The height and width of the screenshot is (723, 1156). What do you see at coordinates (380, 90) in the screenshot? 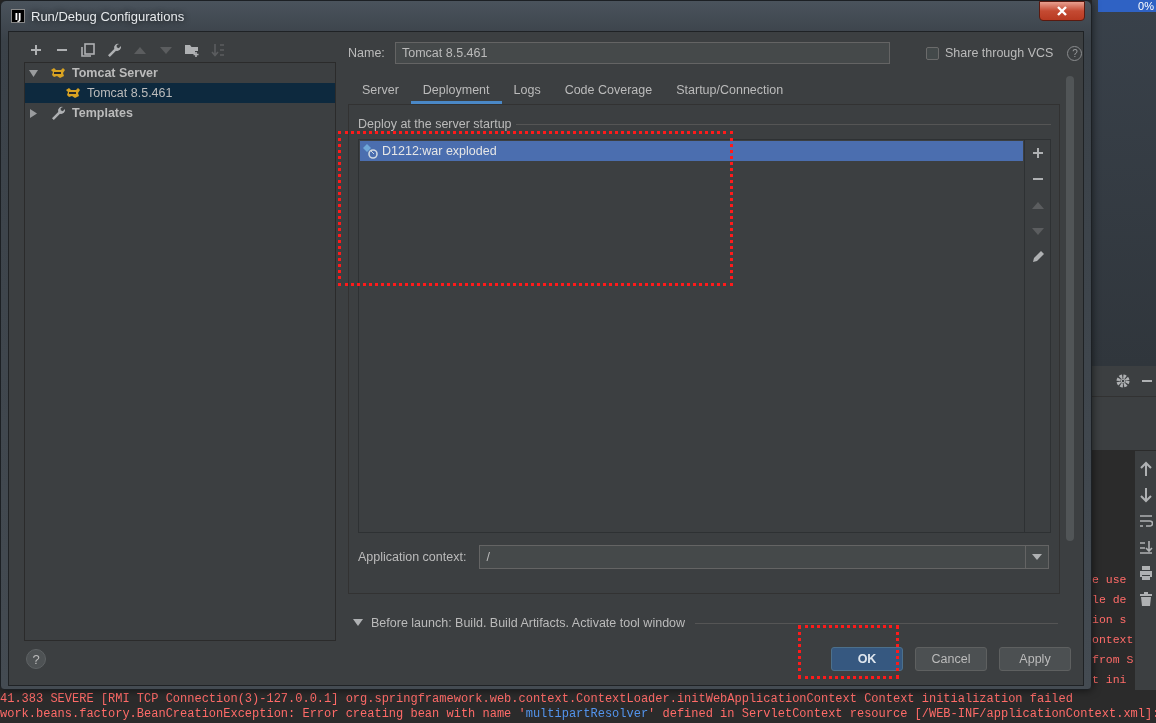
I see `tab: Server` at bounding box center [380, 90].